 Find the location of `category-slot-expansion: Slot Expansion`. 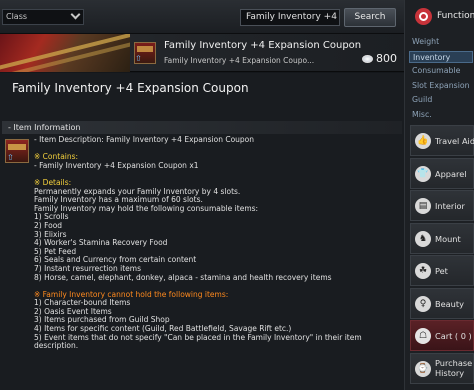

category-slot-expansion: Slot Expansion is located at coordinates (441, 86).